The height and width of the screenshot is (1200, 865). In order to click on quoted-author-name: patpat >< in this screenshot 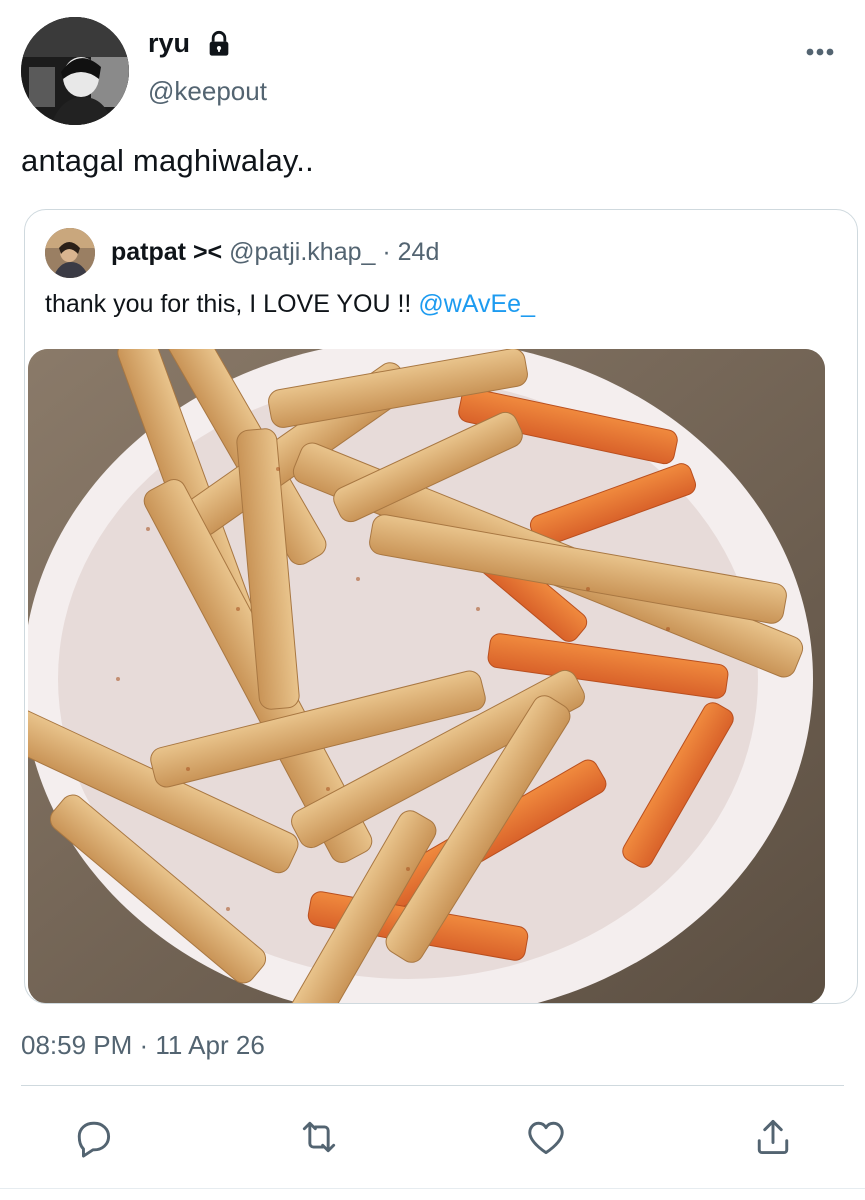, I will do `click(166, 252)`.